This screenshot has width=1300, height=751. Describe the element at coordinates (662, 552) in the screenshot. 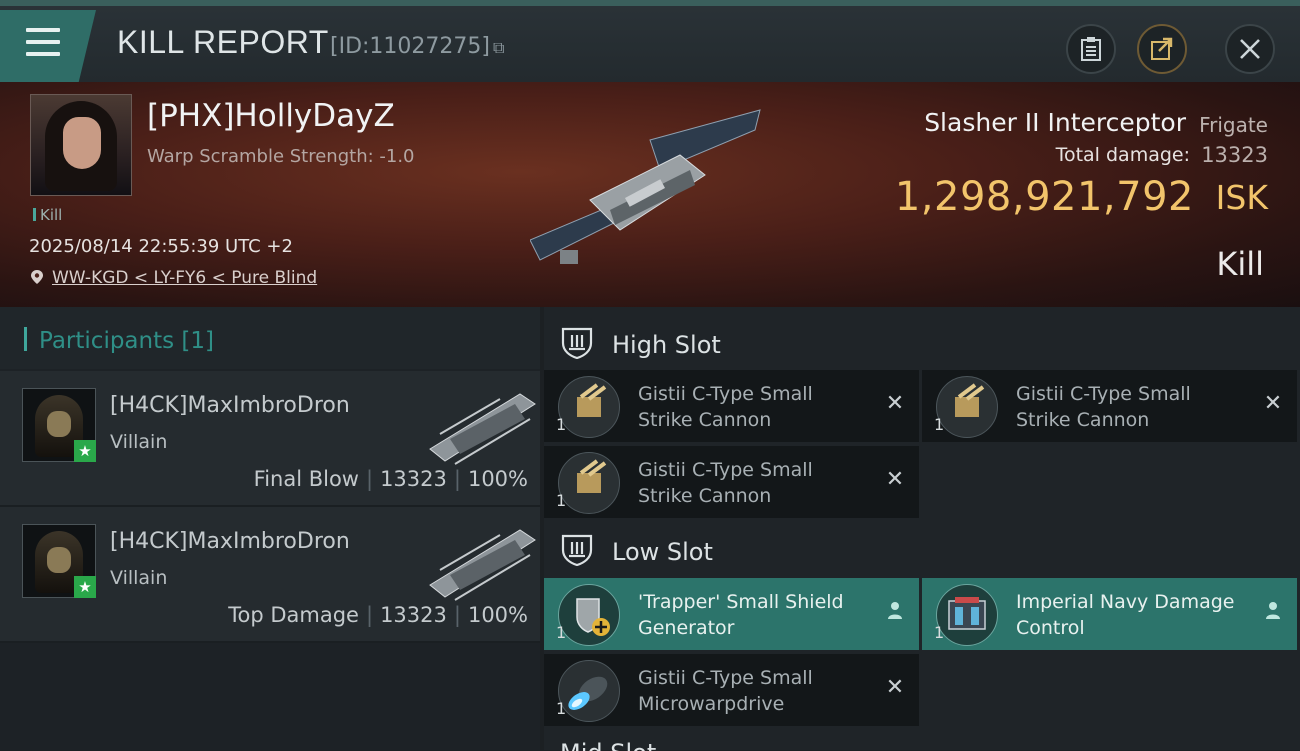

I see `low-slot-label: Low Slot` at that location.